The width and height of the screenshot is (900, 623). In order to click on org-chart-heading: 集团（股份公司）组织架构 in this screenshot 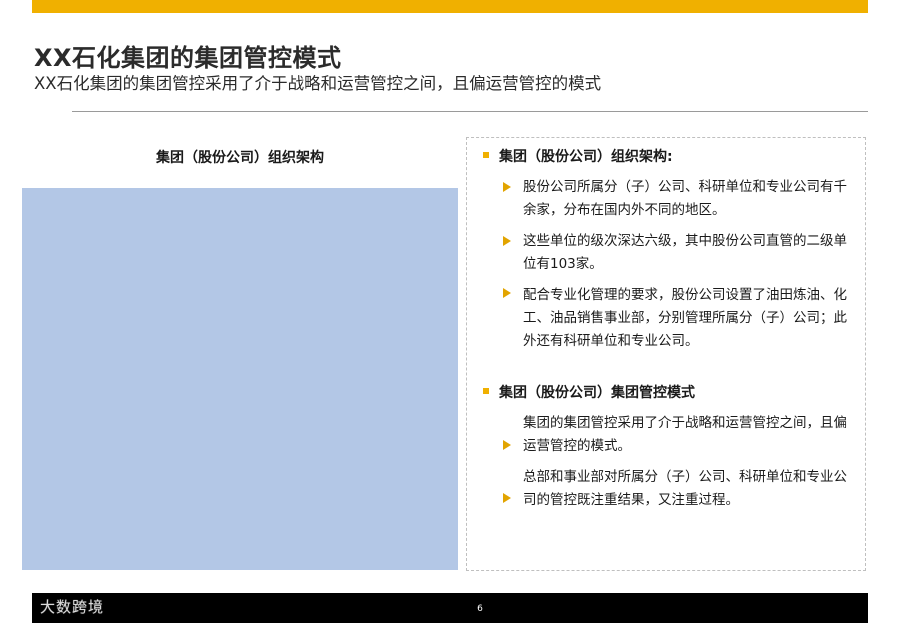, I will do `click(240, 158)`.